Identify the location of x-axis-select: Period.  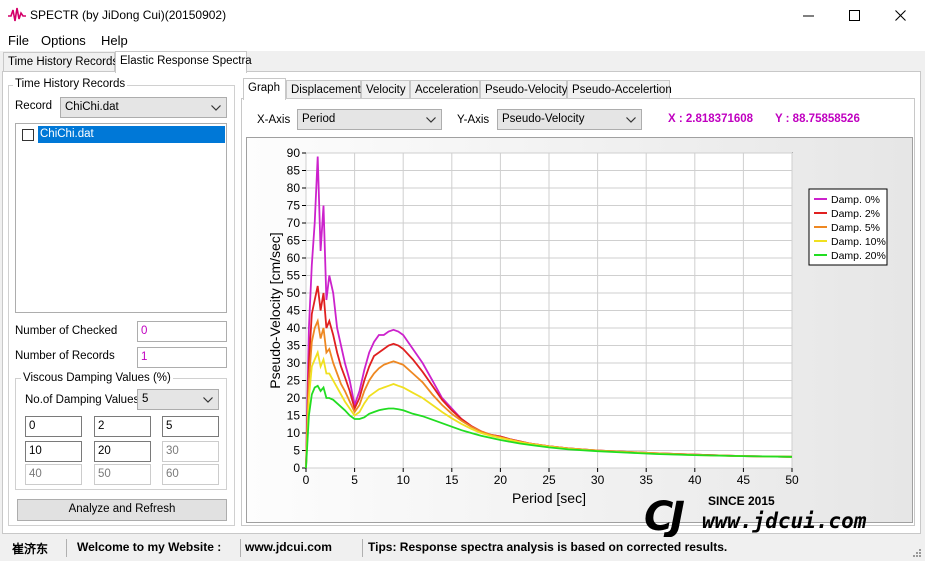
(369, 119).